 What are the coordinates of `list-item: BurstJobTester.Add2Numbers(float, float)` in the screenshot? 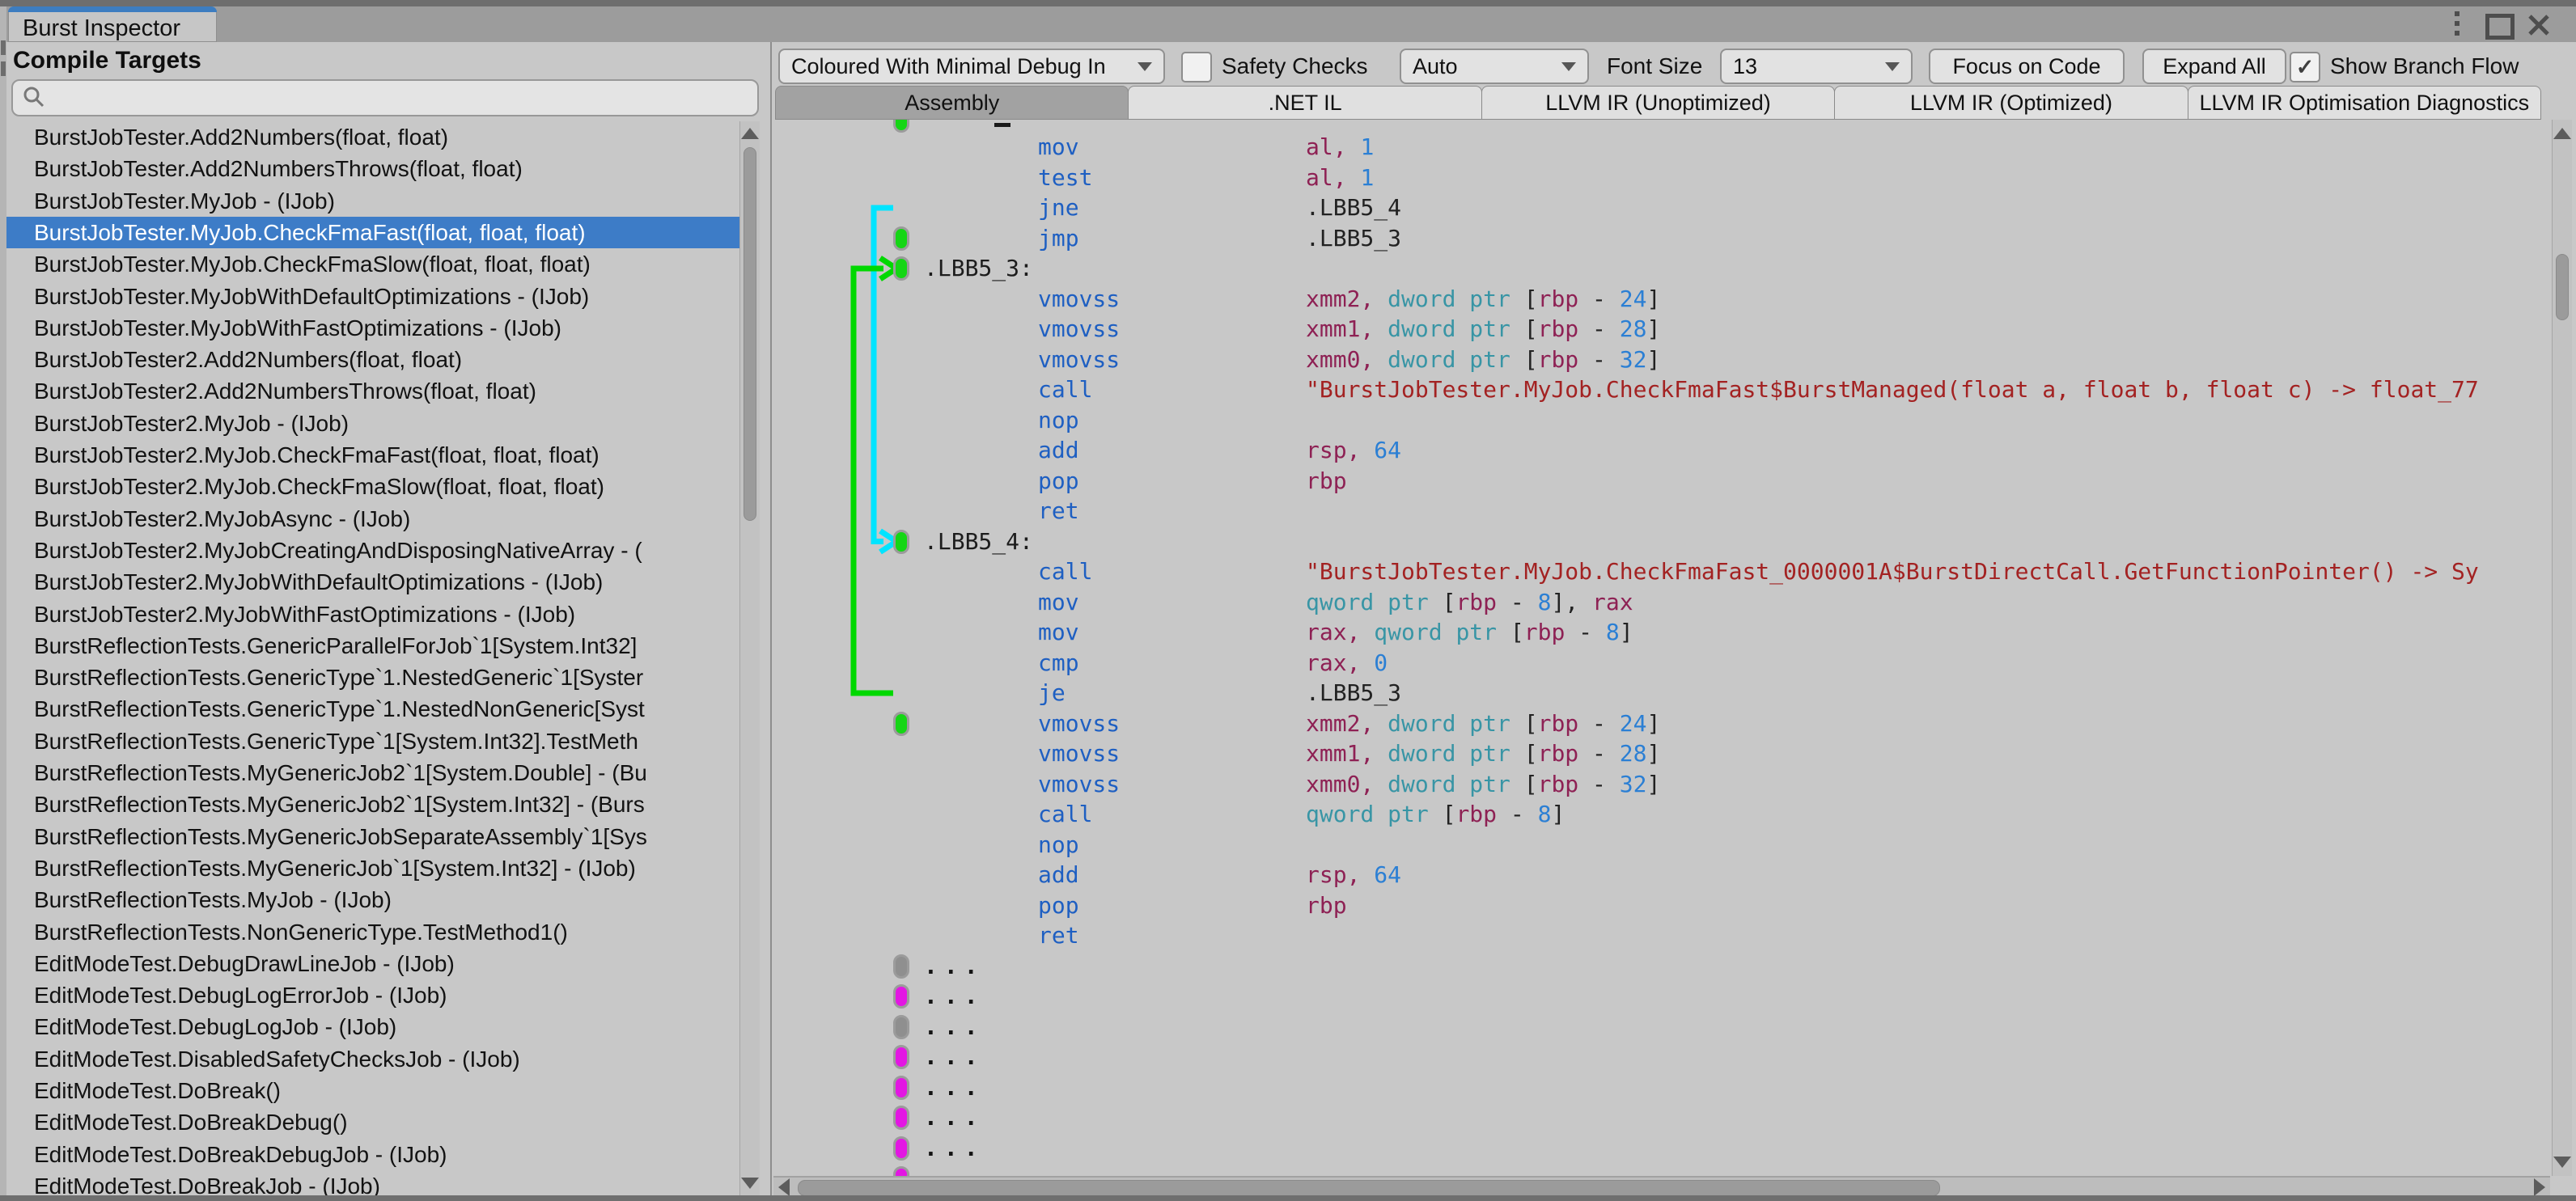 It's located at (373, 137).